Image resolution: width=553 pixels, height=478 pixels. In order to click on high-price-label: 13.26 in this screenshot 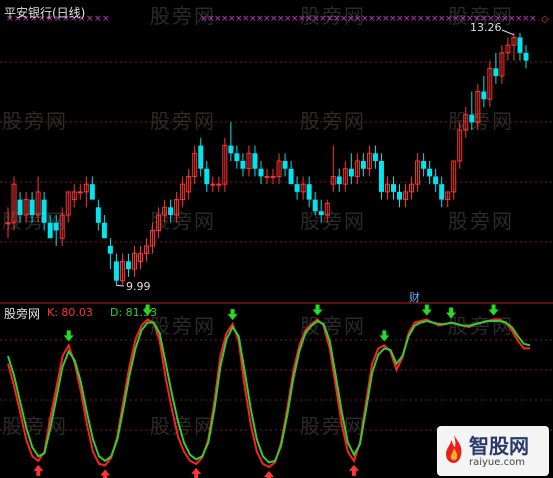, I will do `click(486, 27)`.